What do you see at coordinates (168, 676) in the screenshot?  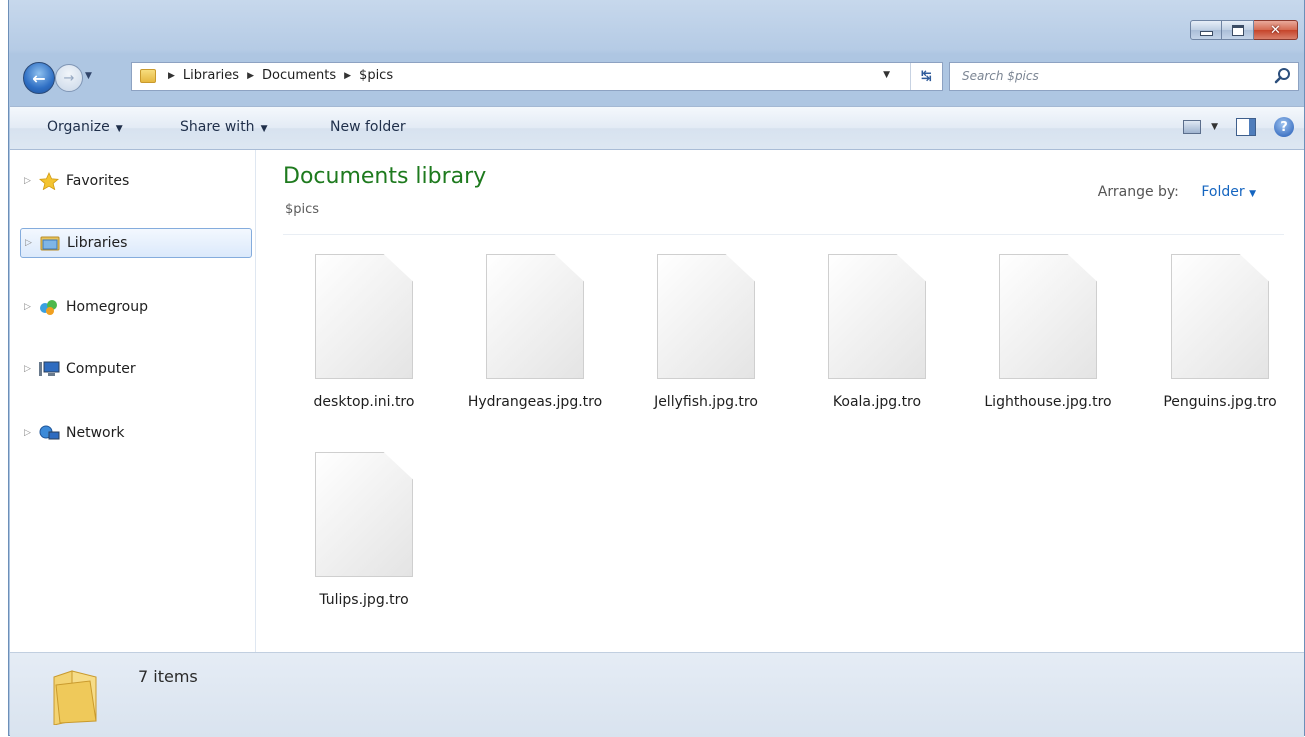 I see `item-count: 7 items` at bounding box center [168, 676].